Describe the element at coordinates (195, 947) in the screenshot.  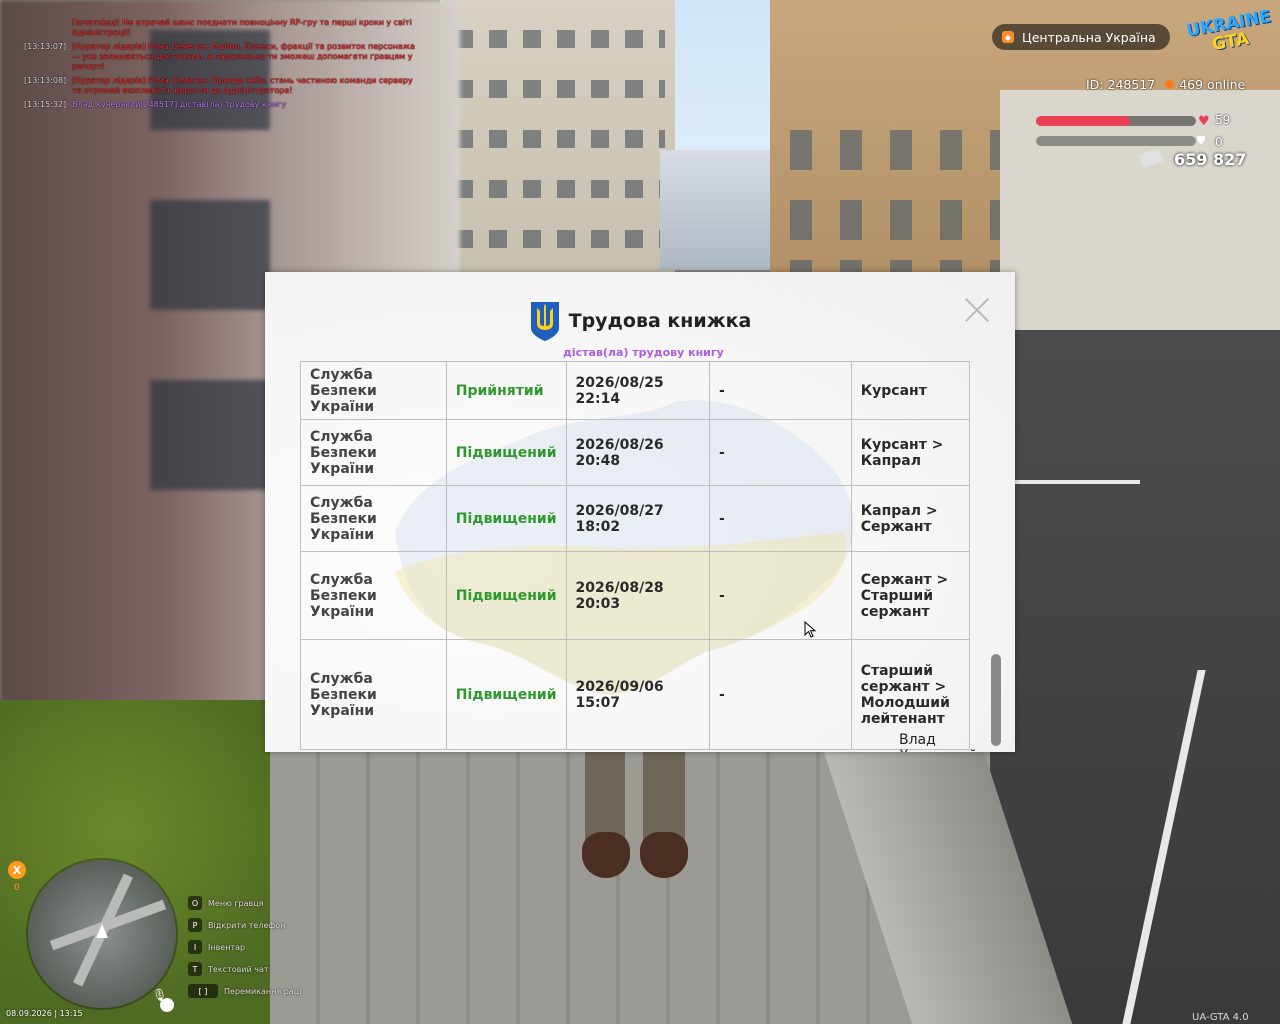
I see `hotkey-key: I` at that location.